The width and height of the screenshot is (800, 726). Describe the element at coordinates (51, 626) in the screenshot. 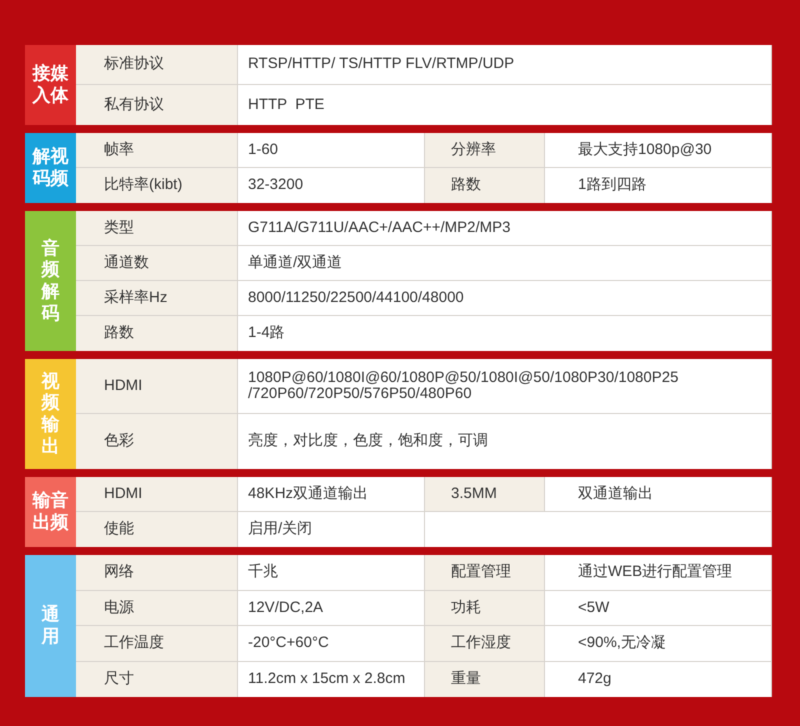

I see `section-title: 通用` at that location.